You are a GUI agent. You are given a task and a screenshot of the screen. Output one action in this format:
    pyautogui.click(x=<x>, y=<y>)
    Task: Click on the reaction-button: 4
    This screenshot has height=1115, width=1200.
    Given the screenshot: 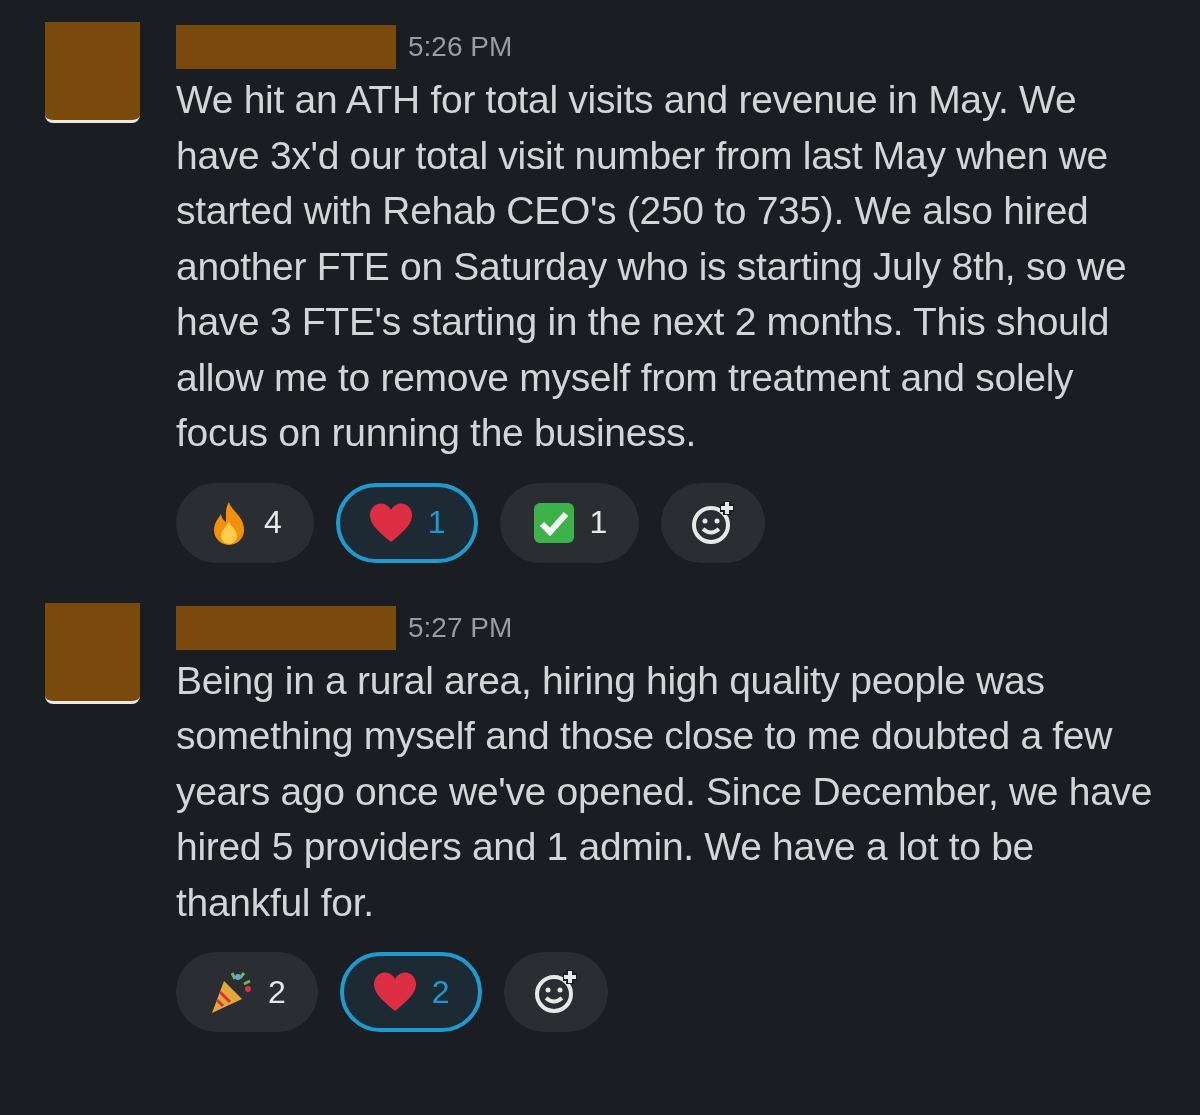 What is the action you would take?
    pyautogui.click(x=245, y=522)
    